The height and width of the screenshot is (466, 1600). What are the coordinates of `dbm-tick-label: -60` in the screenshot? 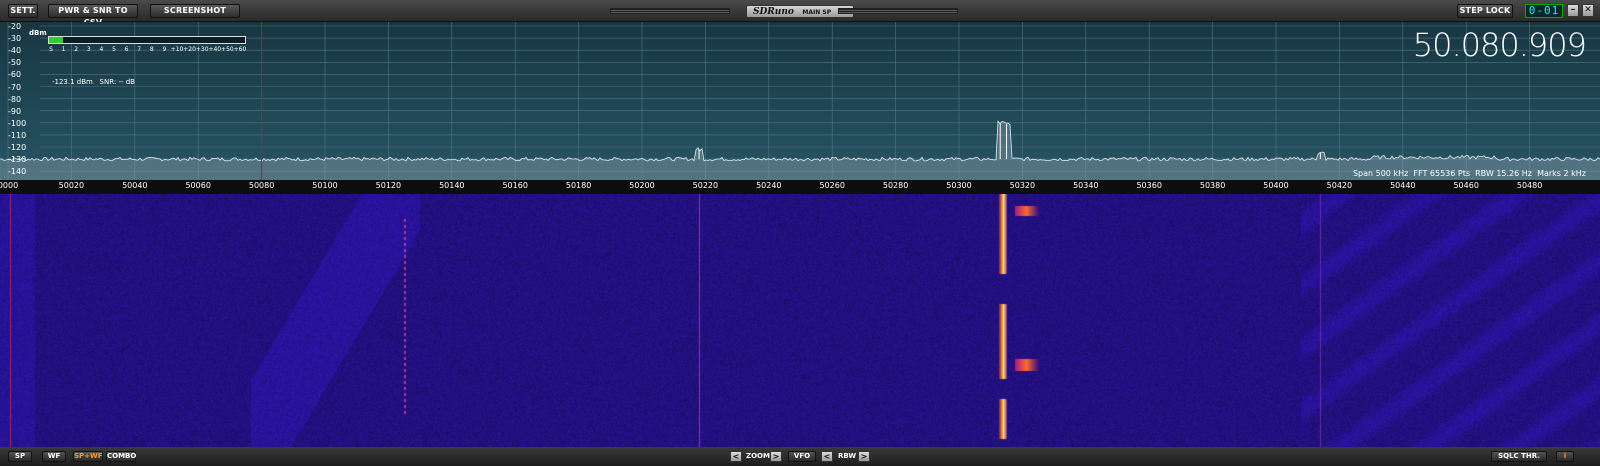 It's located at (15, 75).